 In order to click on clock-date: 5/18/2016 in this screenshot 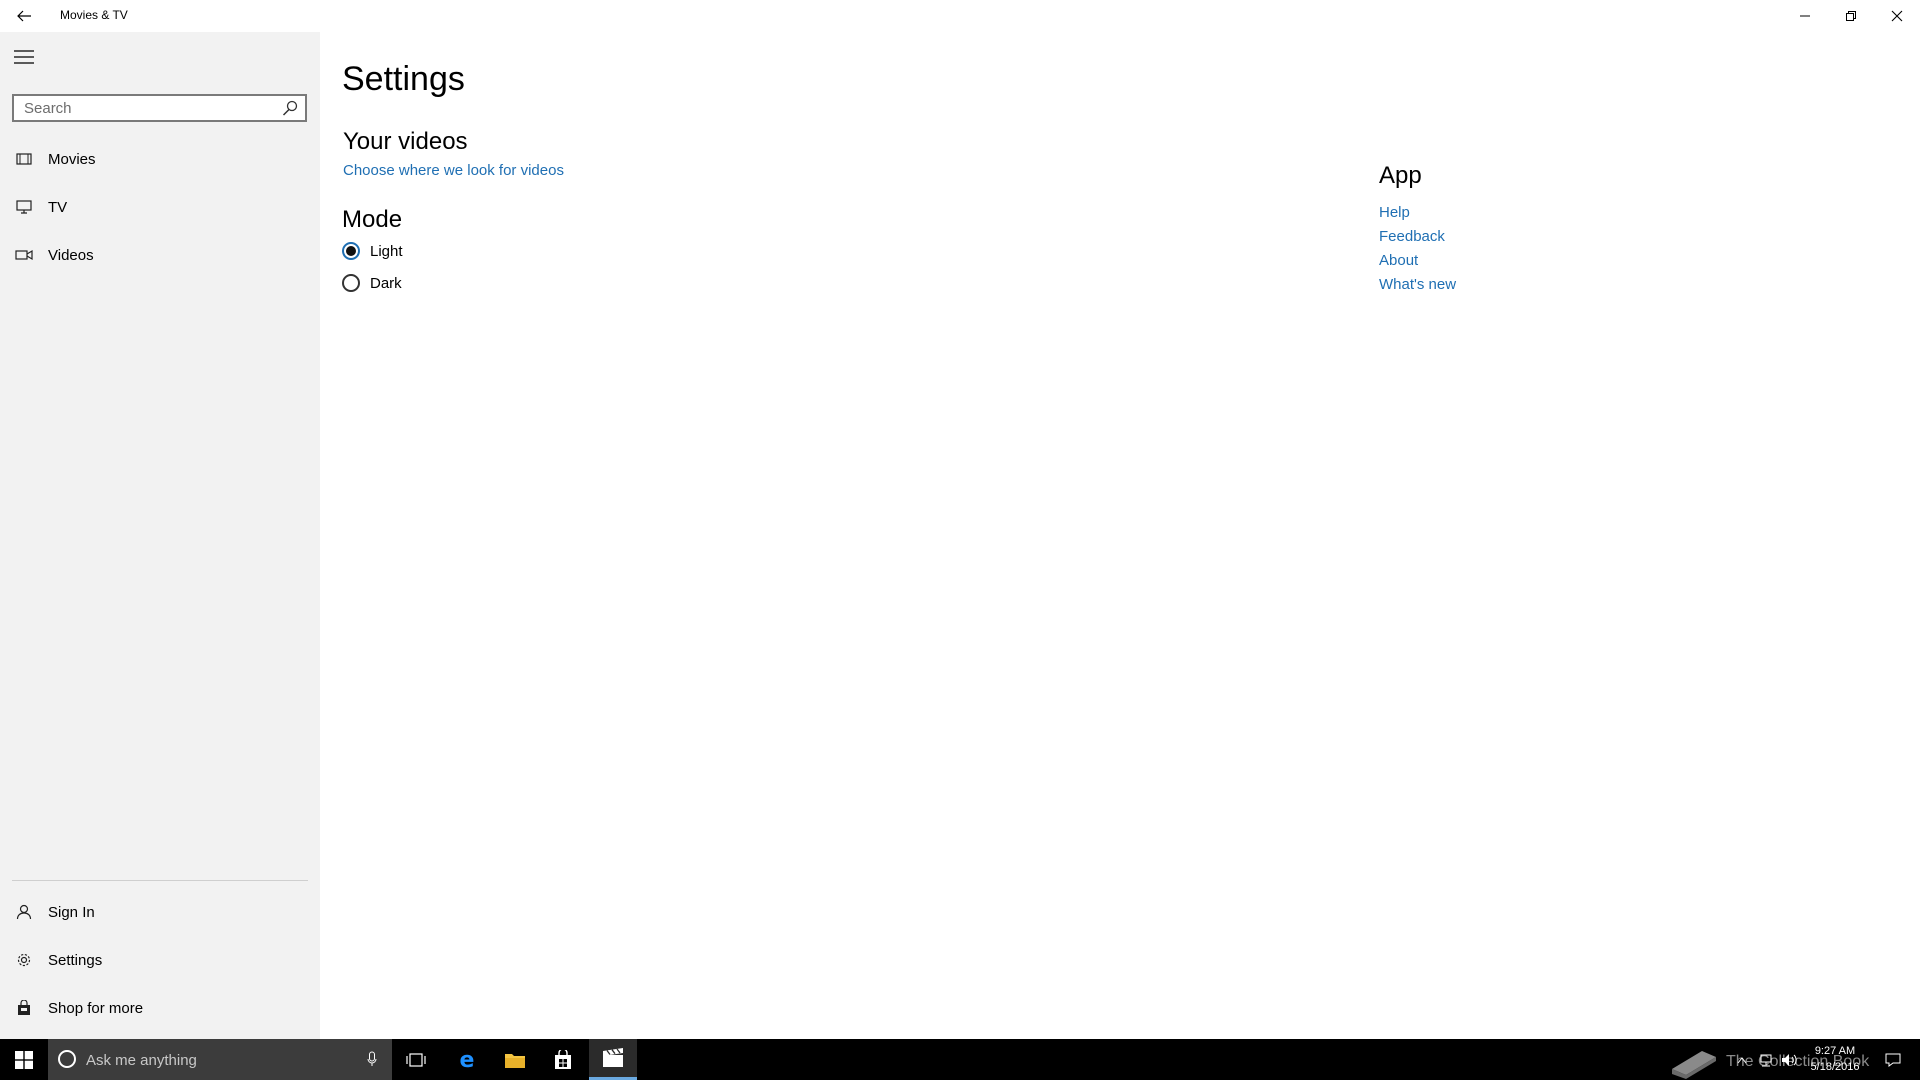, I will do `click(1835, 1067)`.